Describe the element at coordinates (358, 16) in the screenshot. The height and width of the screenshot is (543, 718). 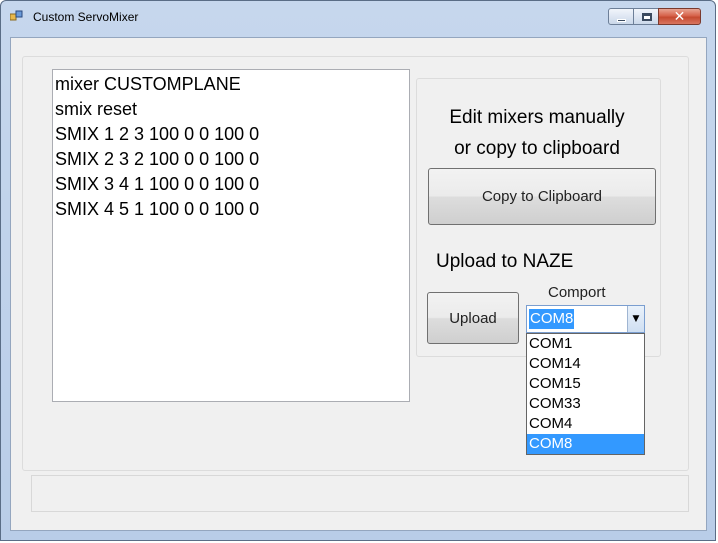
I see `title-bar: Custom ServoMixer ✕` at that location.